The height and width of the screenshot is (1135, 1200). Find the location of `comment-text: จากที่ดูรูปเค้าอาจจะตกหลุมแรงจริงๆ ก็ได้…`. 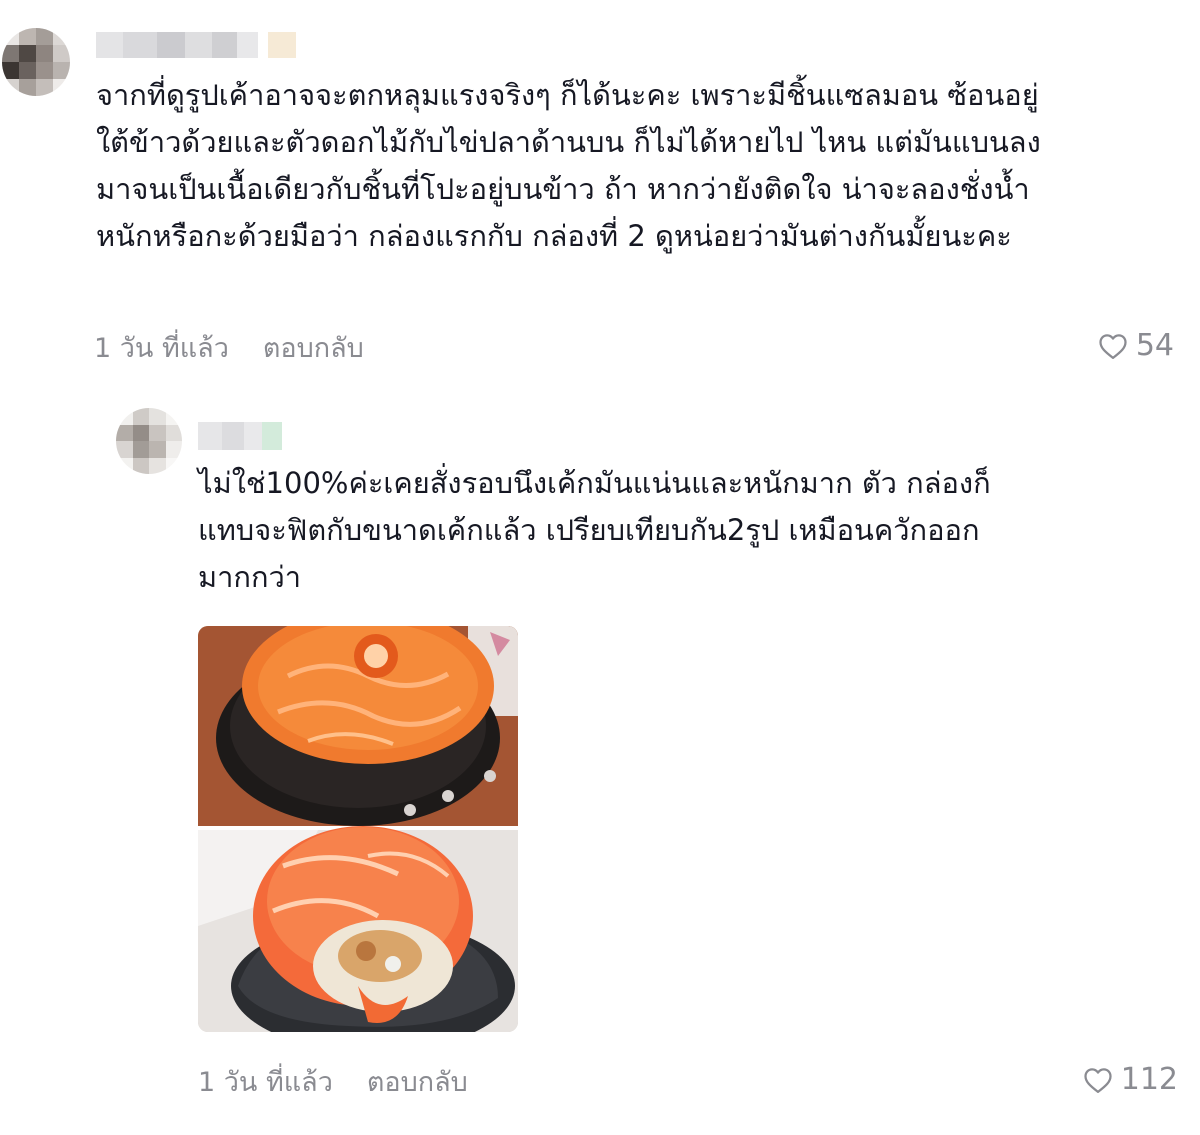

comment-text: จากที่ดูรูปเค้าอาจจะตกหลุมแรงจริงๆ ก็ได้… is located at coordinates (568, 165).